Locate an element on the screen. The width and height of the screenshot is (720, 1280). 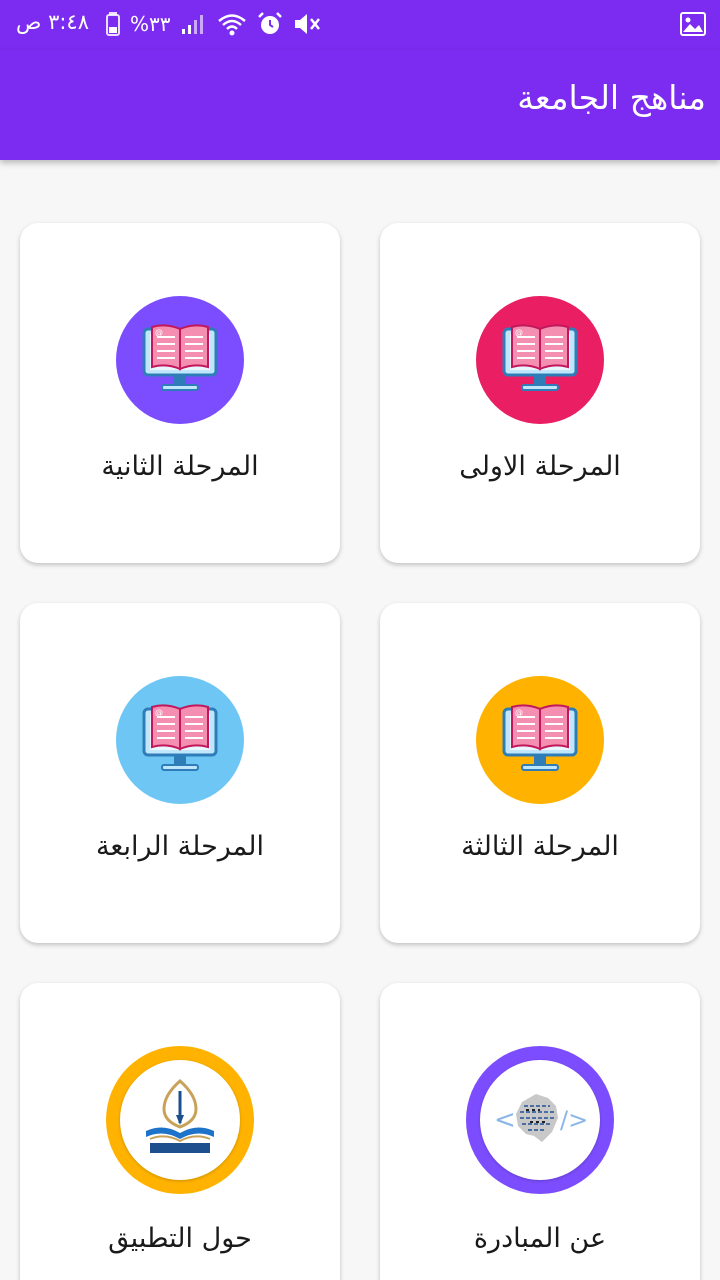
card-stage-2: @ المرحلة الثانية is located at coordinates (180, 393).